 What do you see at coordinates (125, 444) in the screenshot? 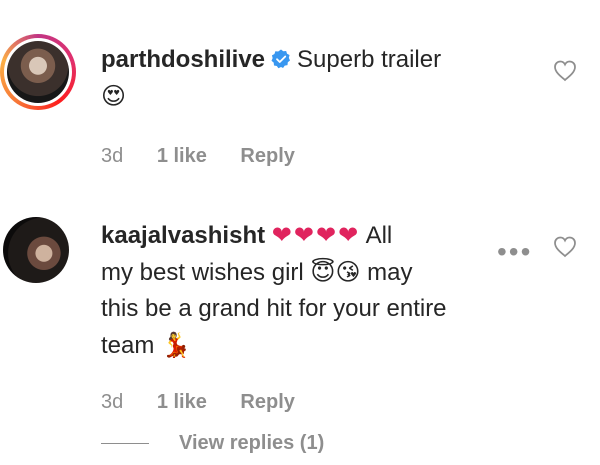
I see `divider-line` at bounding box center [125, 444].